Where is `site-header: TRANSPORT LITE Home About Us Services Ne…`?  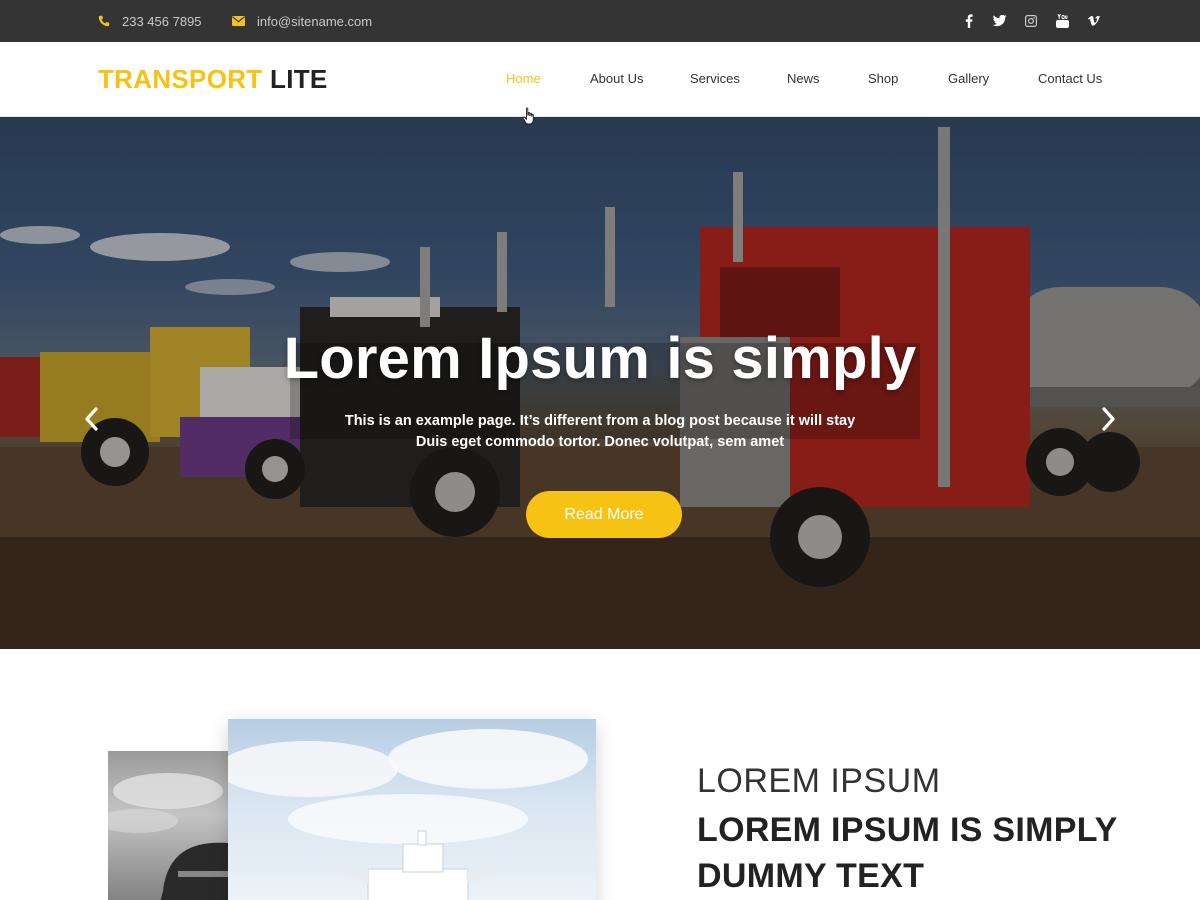
site-header: TRANSPORT LITE Home About Us Services Ne… is located at coordinates (600, 79).